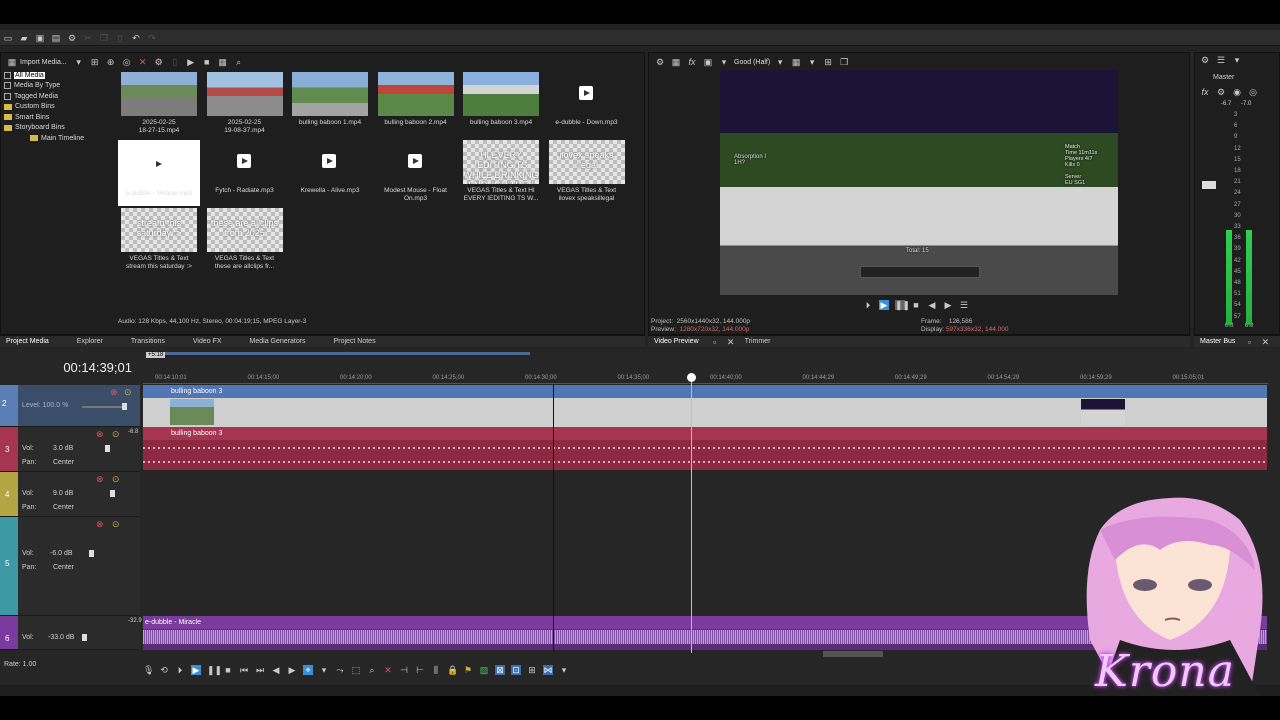 Image resolution: width=1280 pixels, height=720 pixels. Describe the element at coordinates (844, 62) in the screenshot. I see `copy-snapshot-icon: ❐` at that location.